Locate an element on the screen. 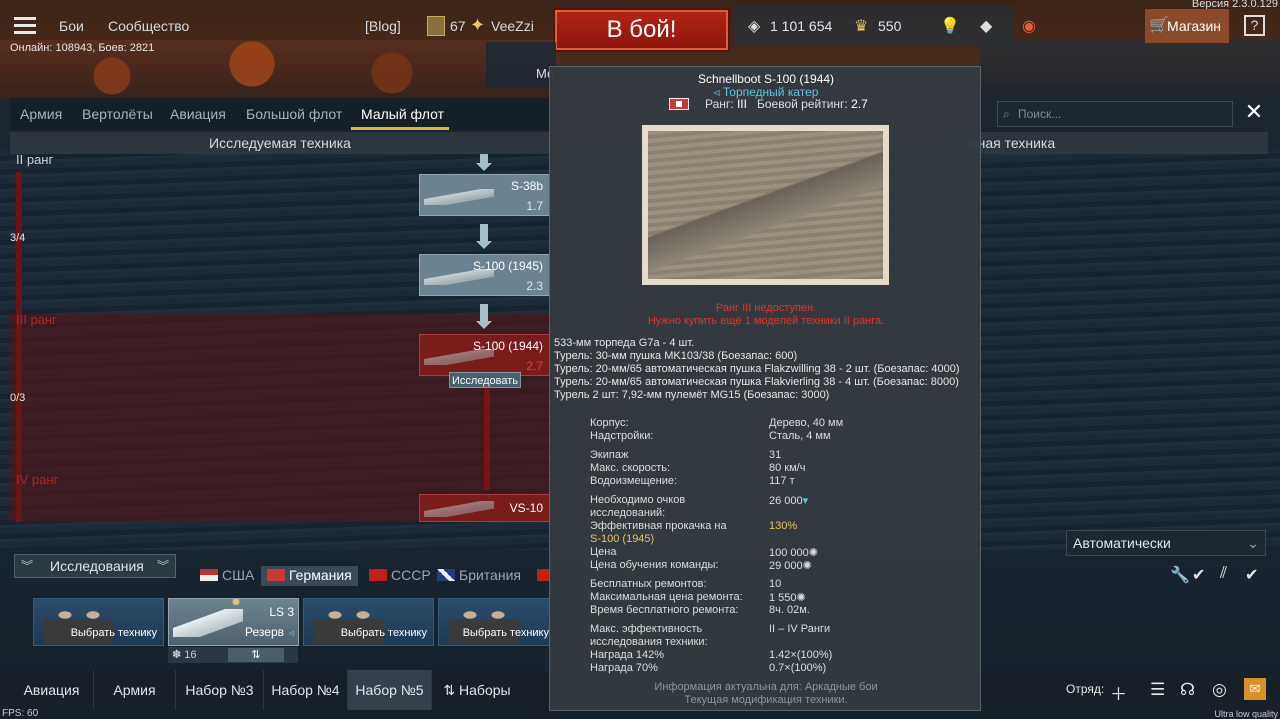 This screenshot has height=719, width=1280. blog-link: [Blog] is located at coordinates (383, 26).